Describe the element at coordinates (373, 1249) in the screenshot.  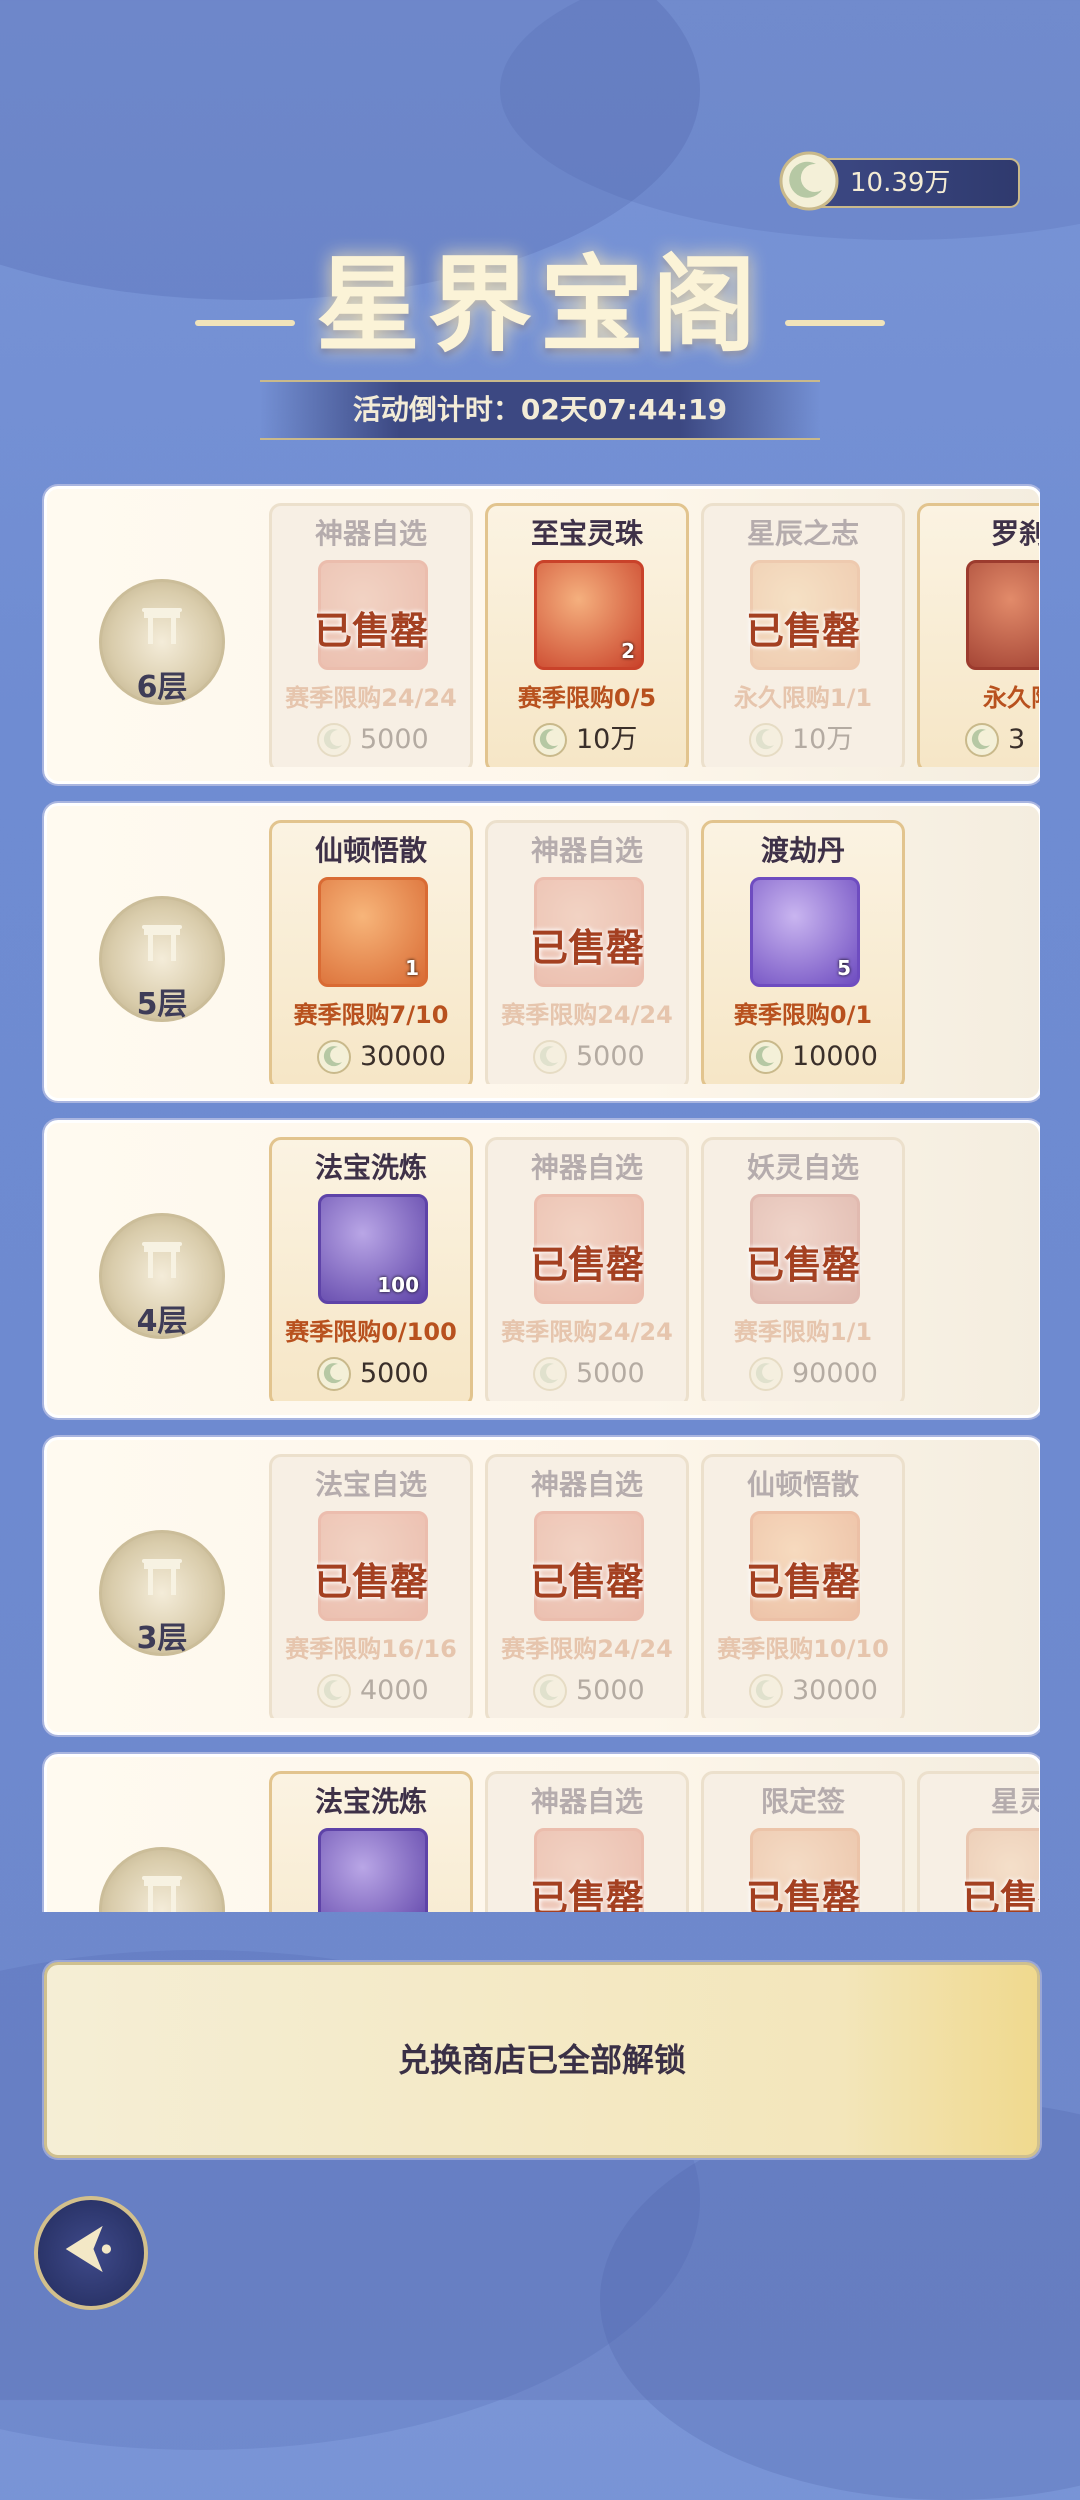
I see `purple-crystal-icon: 100` at that location.